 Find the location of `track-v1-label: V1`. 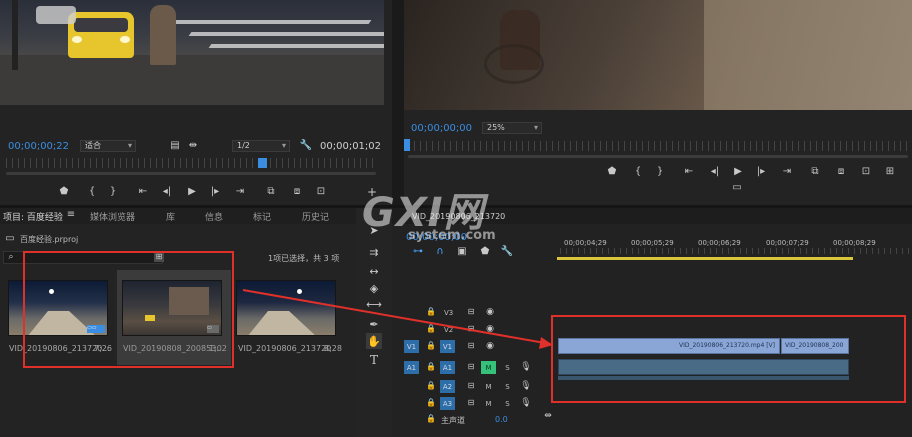

track-v1-label: V1 is located at coordinates (447, 346).